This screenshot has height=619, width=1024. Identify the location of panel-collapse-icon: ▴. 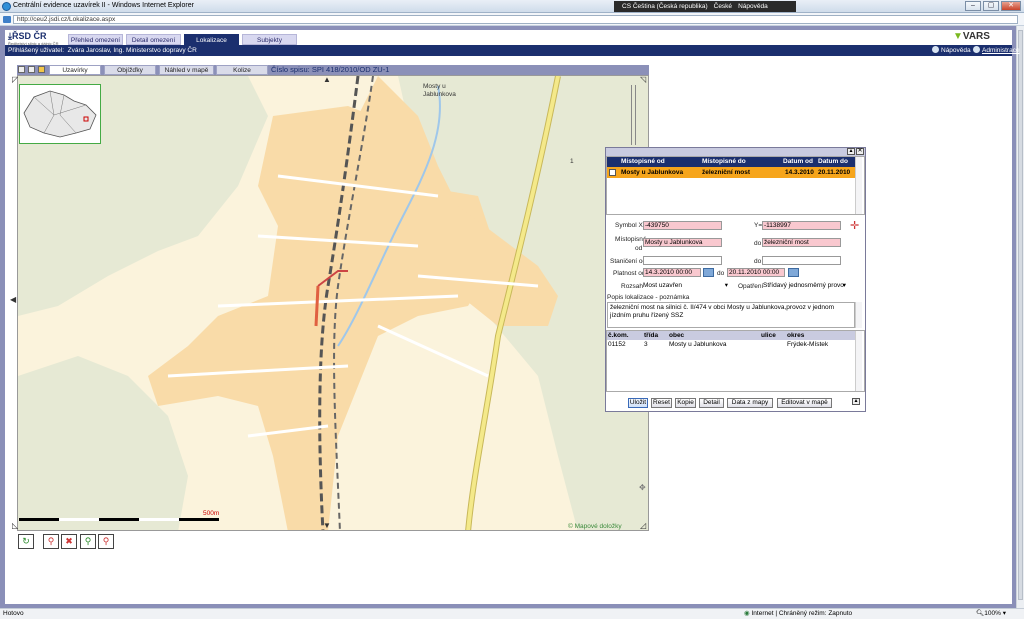
(851, 151).